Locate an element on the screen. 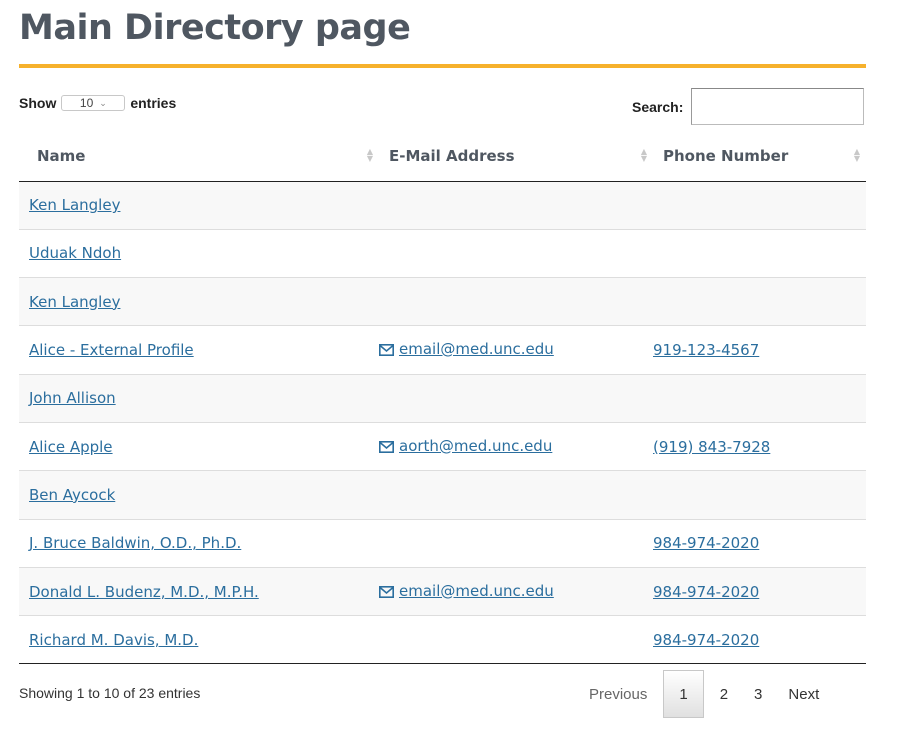  table-info: Showing 1 to 10 of 23 entries is located at coordinates (110, 693).